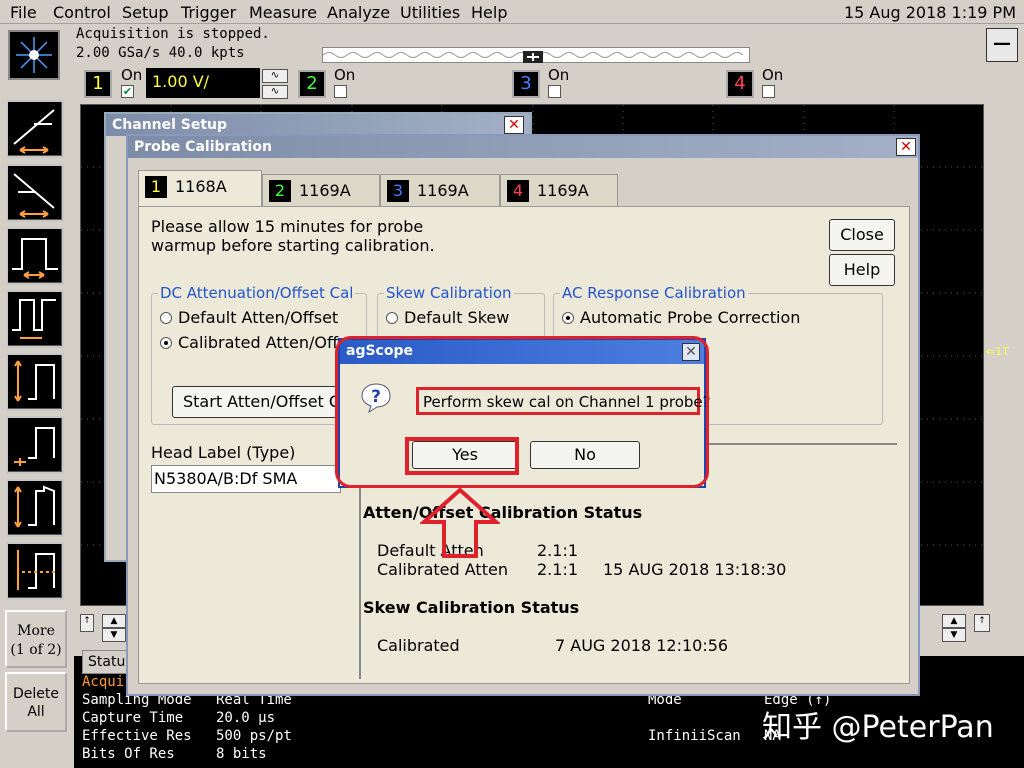 This screenshot has width=1024, height=768. Describe the element at coordinates (208, 12) in the screenshot. I see `menu-trigger: Trigger` at that location.